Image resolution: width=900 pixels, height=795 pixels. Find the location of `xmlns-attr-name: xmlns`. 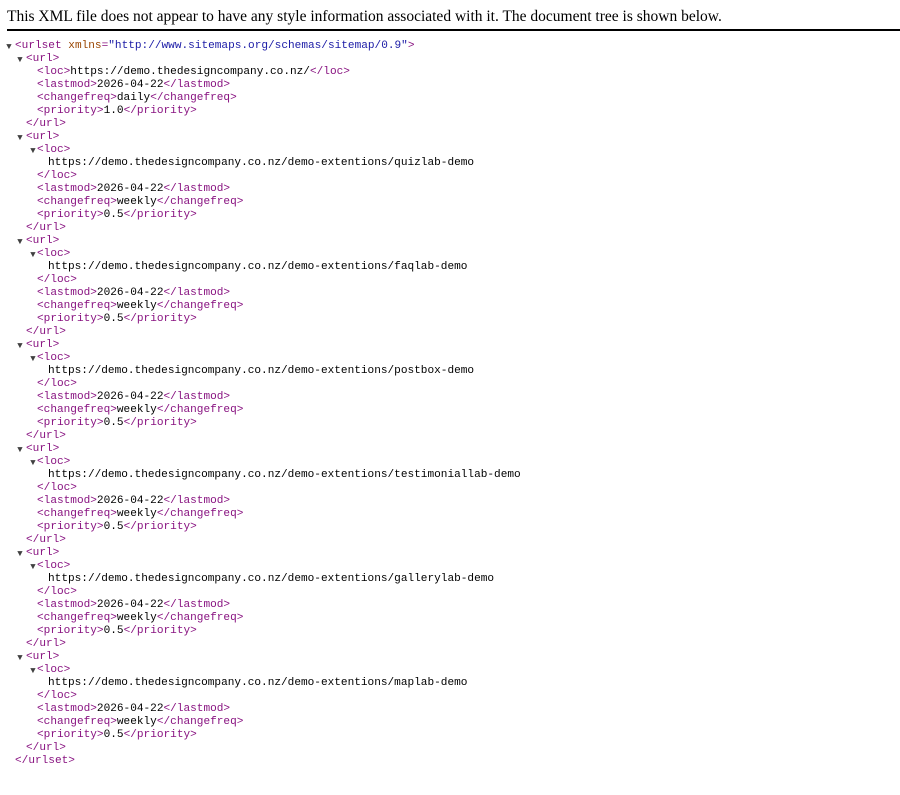

xmlns-attr-name: xmlns is located at coordinates (85, 46).